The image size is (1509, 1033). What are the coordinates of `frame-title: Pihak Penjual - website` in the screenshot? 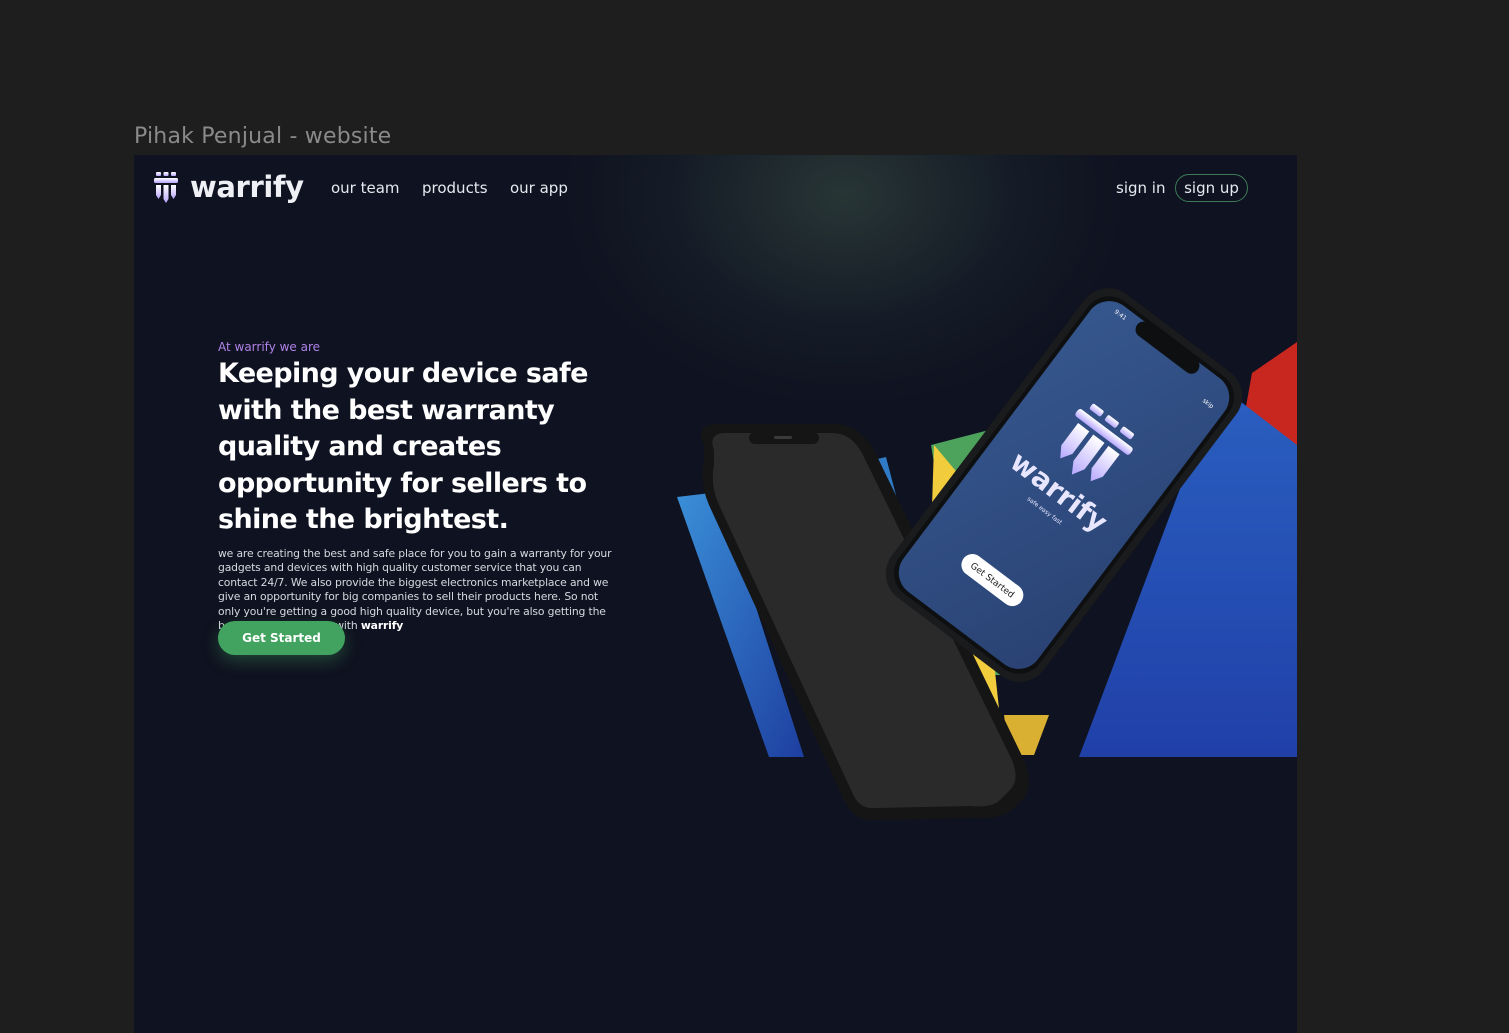 It's located at (263, 136).